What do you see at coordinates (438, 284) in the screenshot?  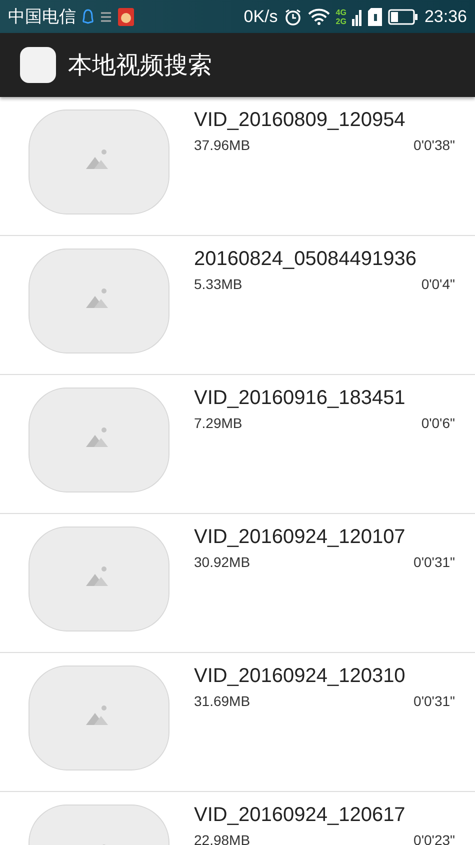 I see `video-duration: 0'0'4"` at bounding box center [438, 284].